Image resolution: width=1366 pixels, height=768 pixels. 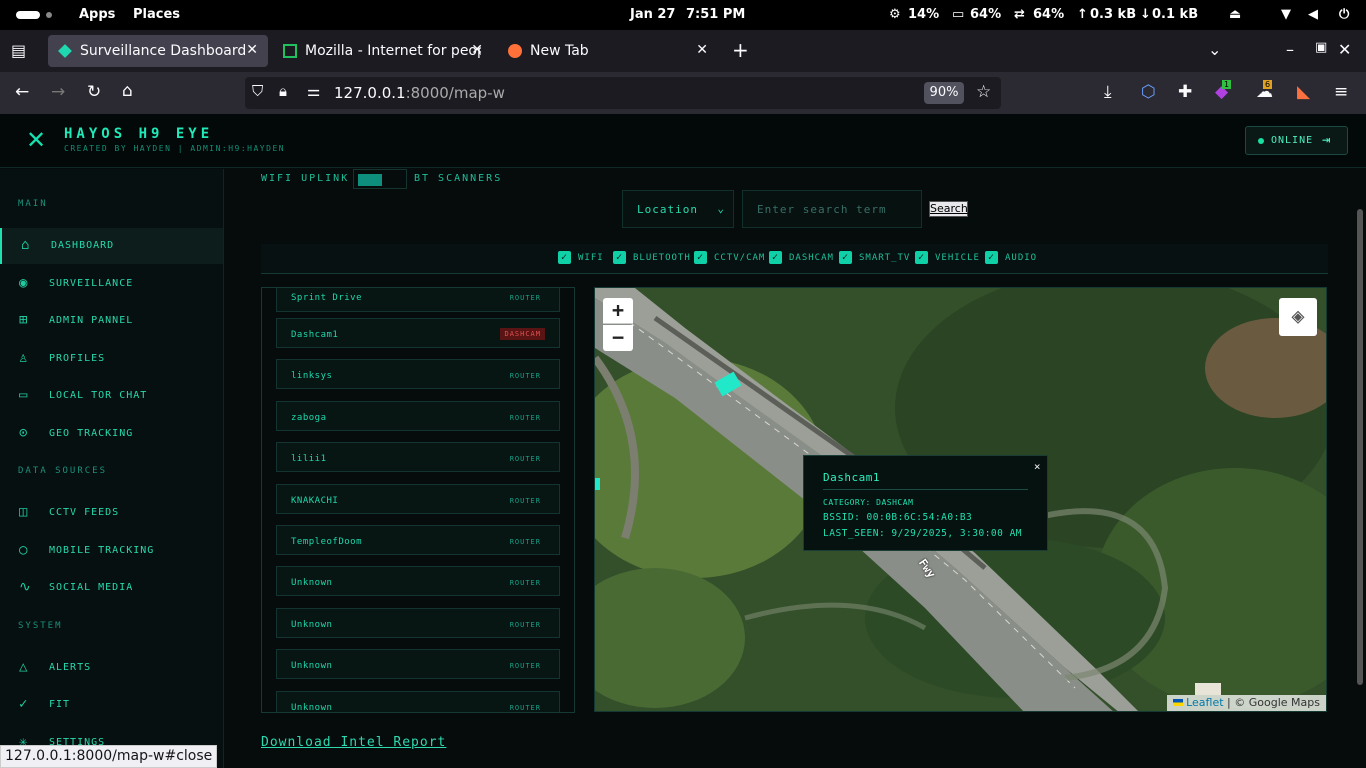 What do you see at coordinates (1204, 702) in the screenshot?
I see `leaflet-link: Leaflet` at bounding box center [1204, 702].